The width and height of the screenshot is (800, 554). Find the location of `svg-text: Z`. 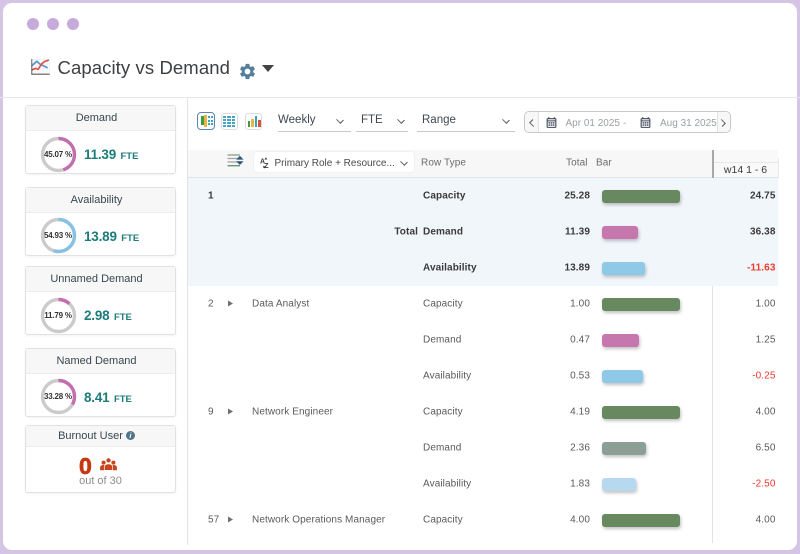

svg-text: Z is located at coordinates (266, 166).